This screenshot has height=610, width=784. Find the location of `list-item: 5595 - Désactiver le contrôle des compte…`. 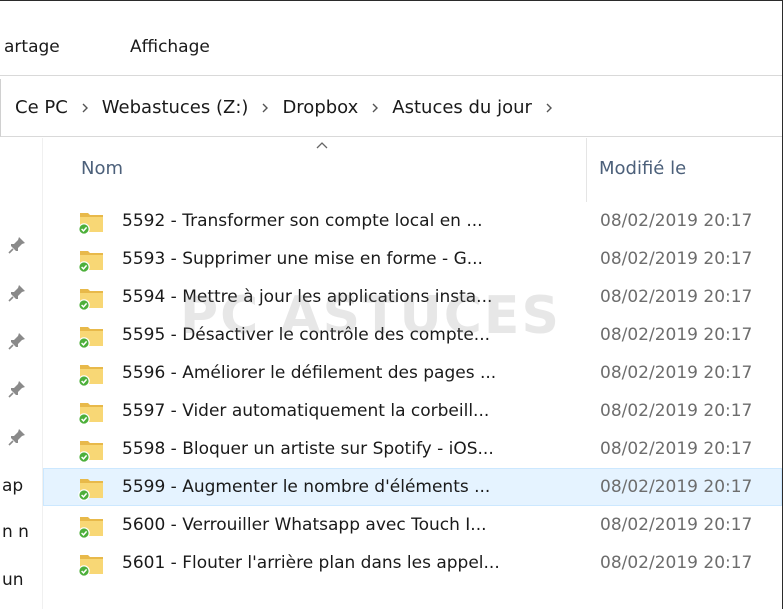

list-item: 5595 - Désactiver le contrôle des compte… is located at coordinates (412, 335).